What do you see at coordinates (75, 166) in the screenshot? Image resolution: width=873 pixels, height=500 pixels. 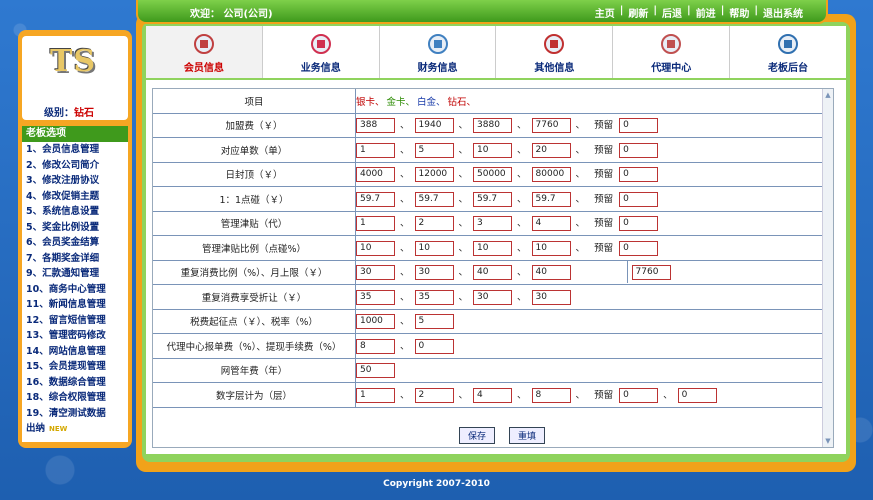 I see `menu-item-2: 2、修改公司简介` at bounding box center [75, 166].